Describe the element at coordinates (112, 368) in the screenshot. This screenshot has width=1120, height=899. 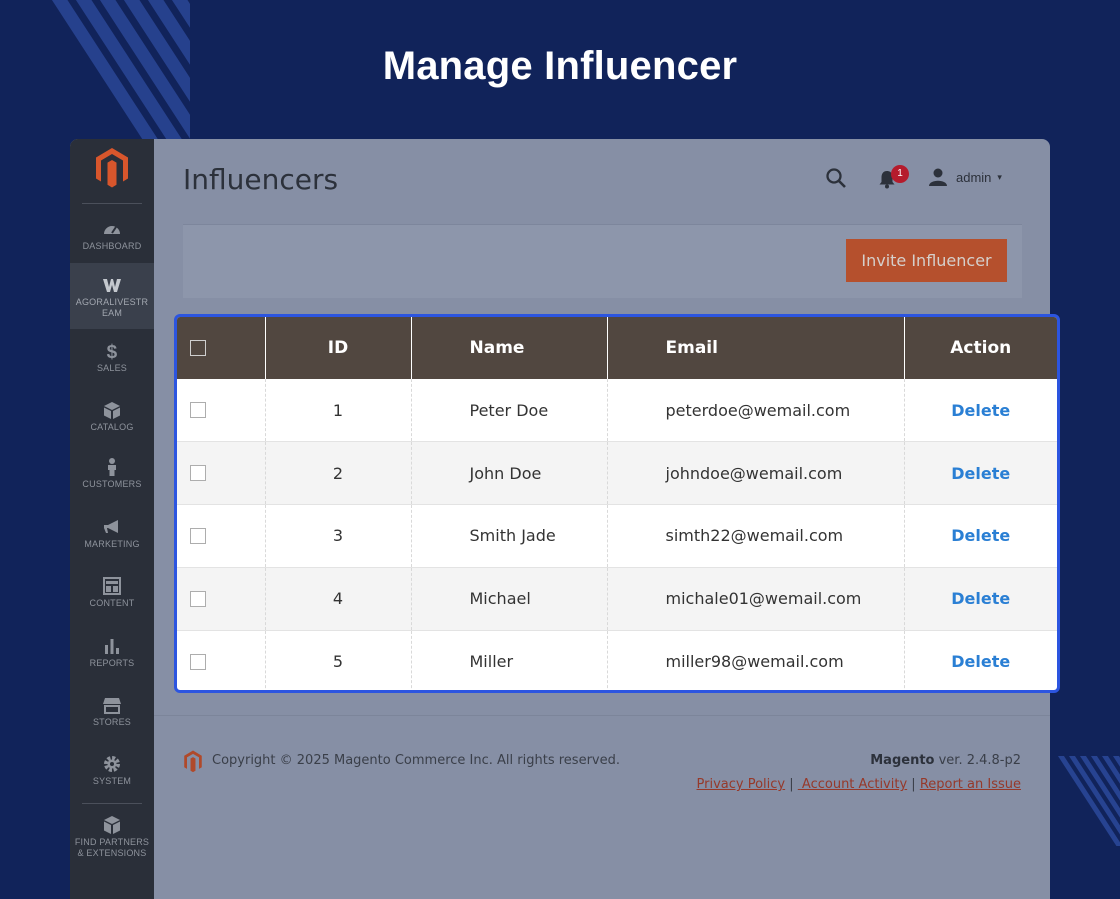
I see `sidebar-item-label: SALES` at that location.